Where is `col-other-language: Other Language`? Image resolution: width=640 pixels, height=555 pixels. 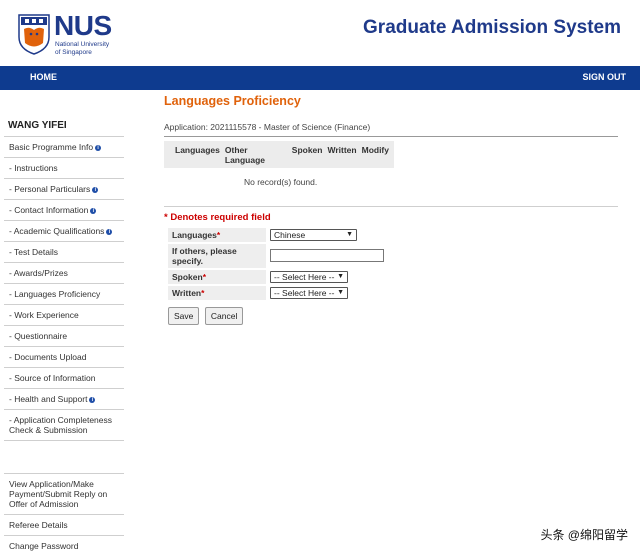
col-other-language: Other Language is located at coordinates (245, 155).